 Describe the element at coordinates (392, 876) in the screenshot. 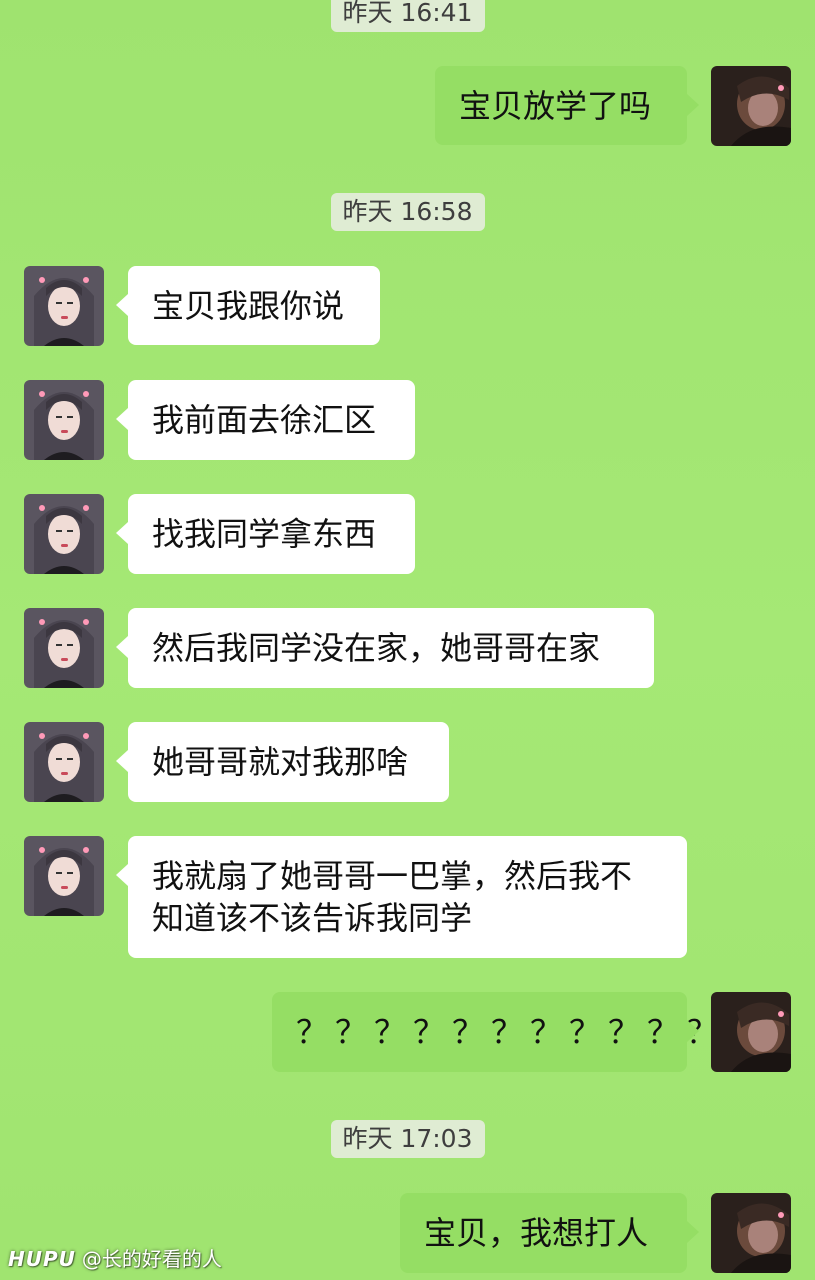

I see `message-text-line: 我就扇了她哥哥一巴掌，然后我不` at that location.